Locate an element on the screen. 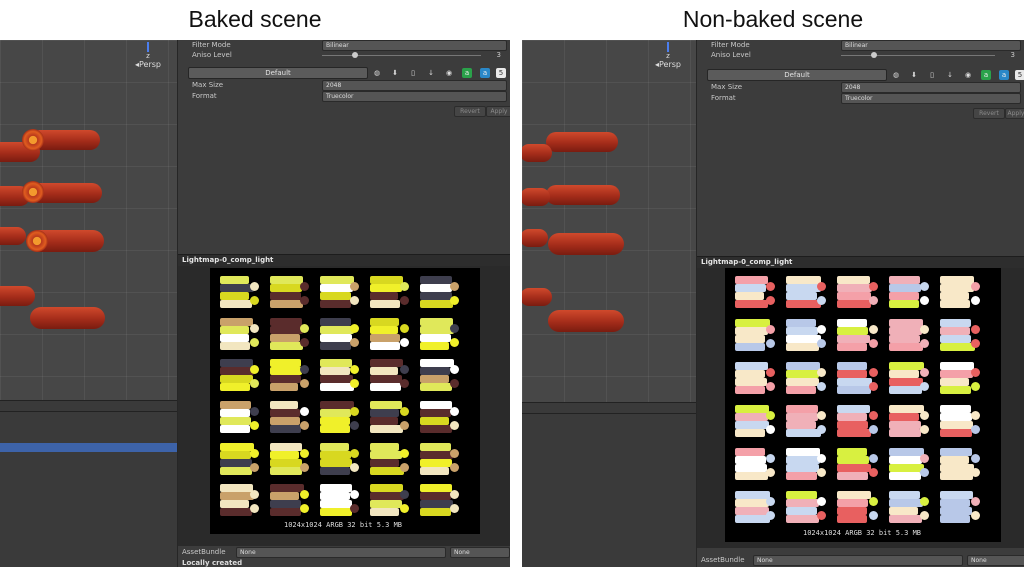  max-size-label: Max Size is located at coordinates (208, 85).